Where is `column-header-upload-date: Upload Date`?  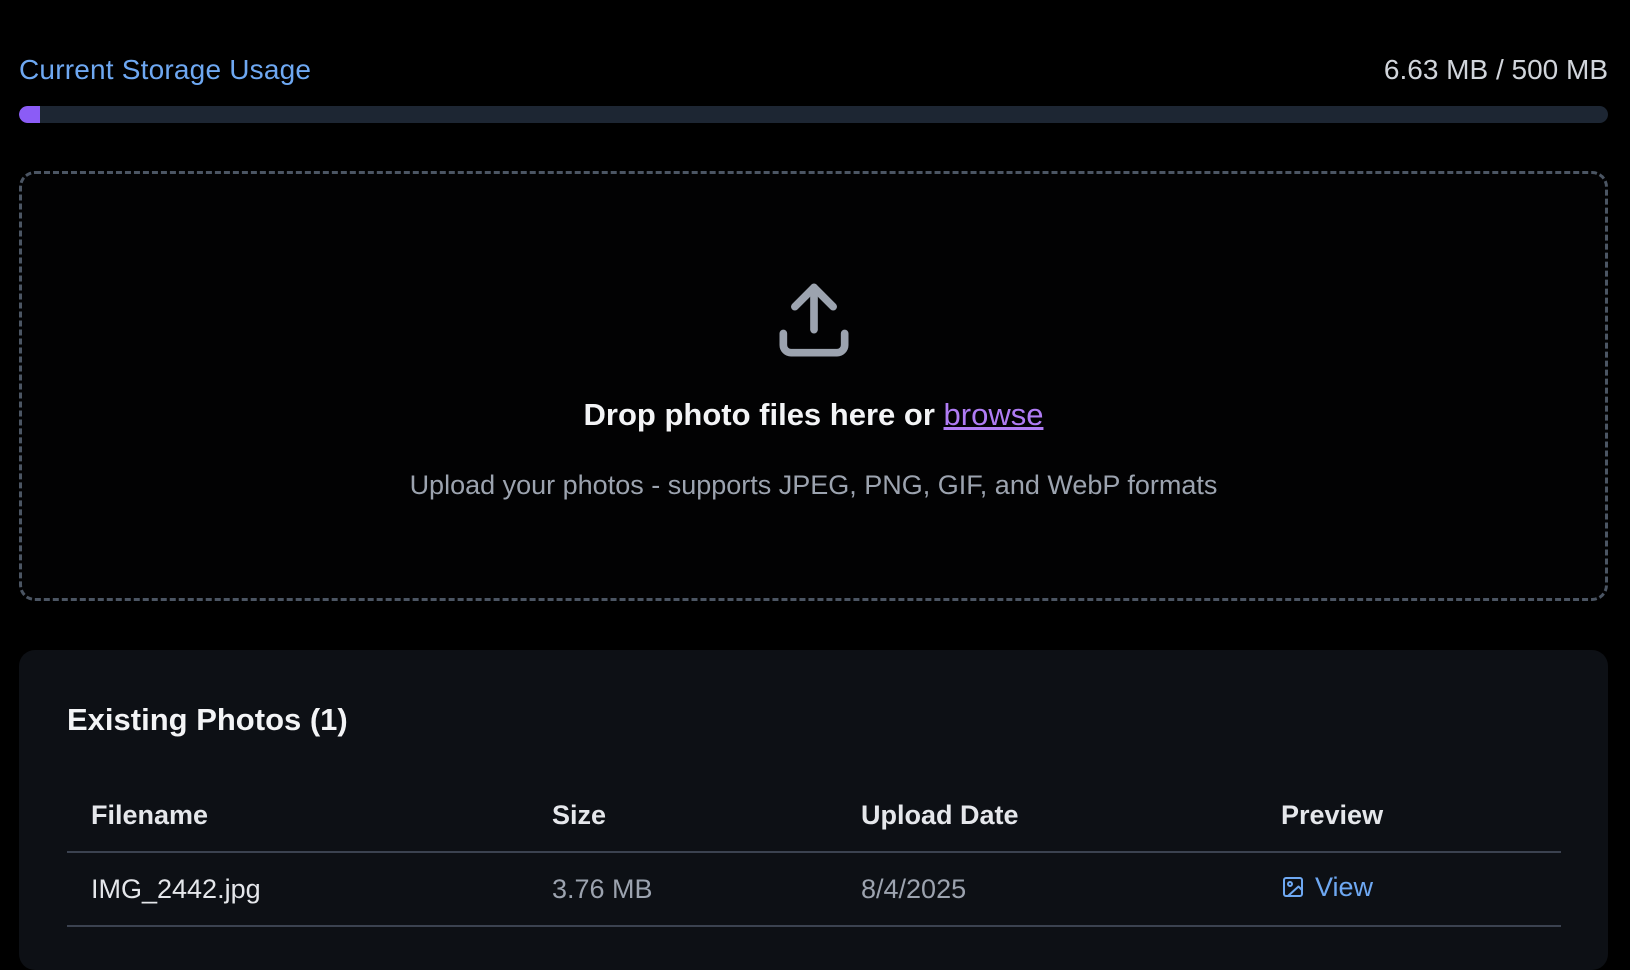
column-header-upload-date: Upload Date is located at coordinates (1047, 816).